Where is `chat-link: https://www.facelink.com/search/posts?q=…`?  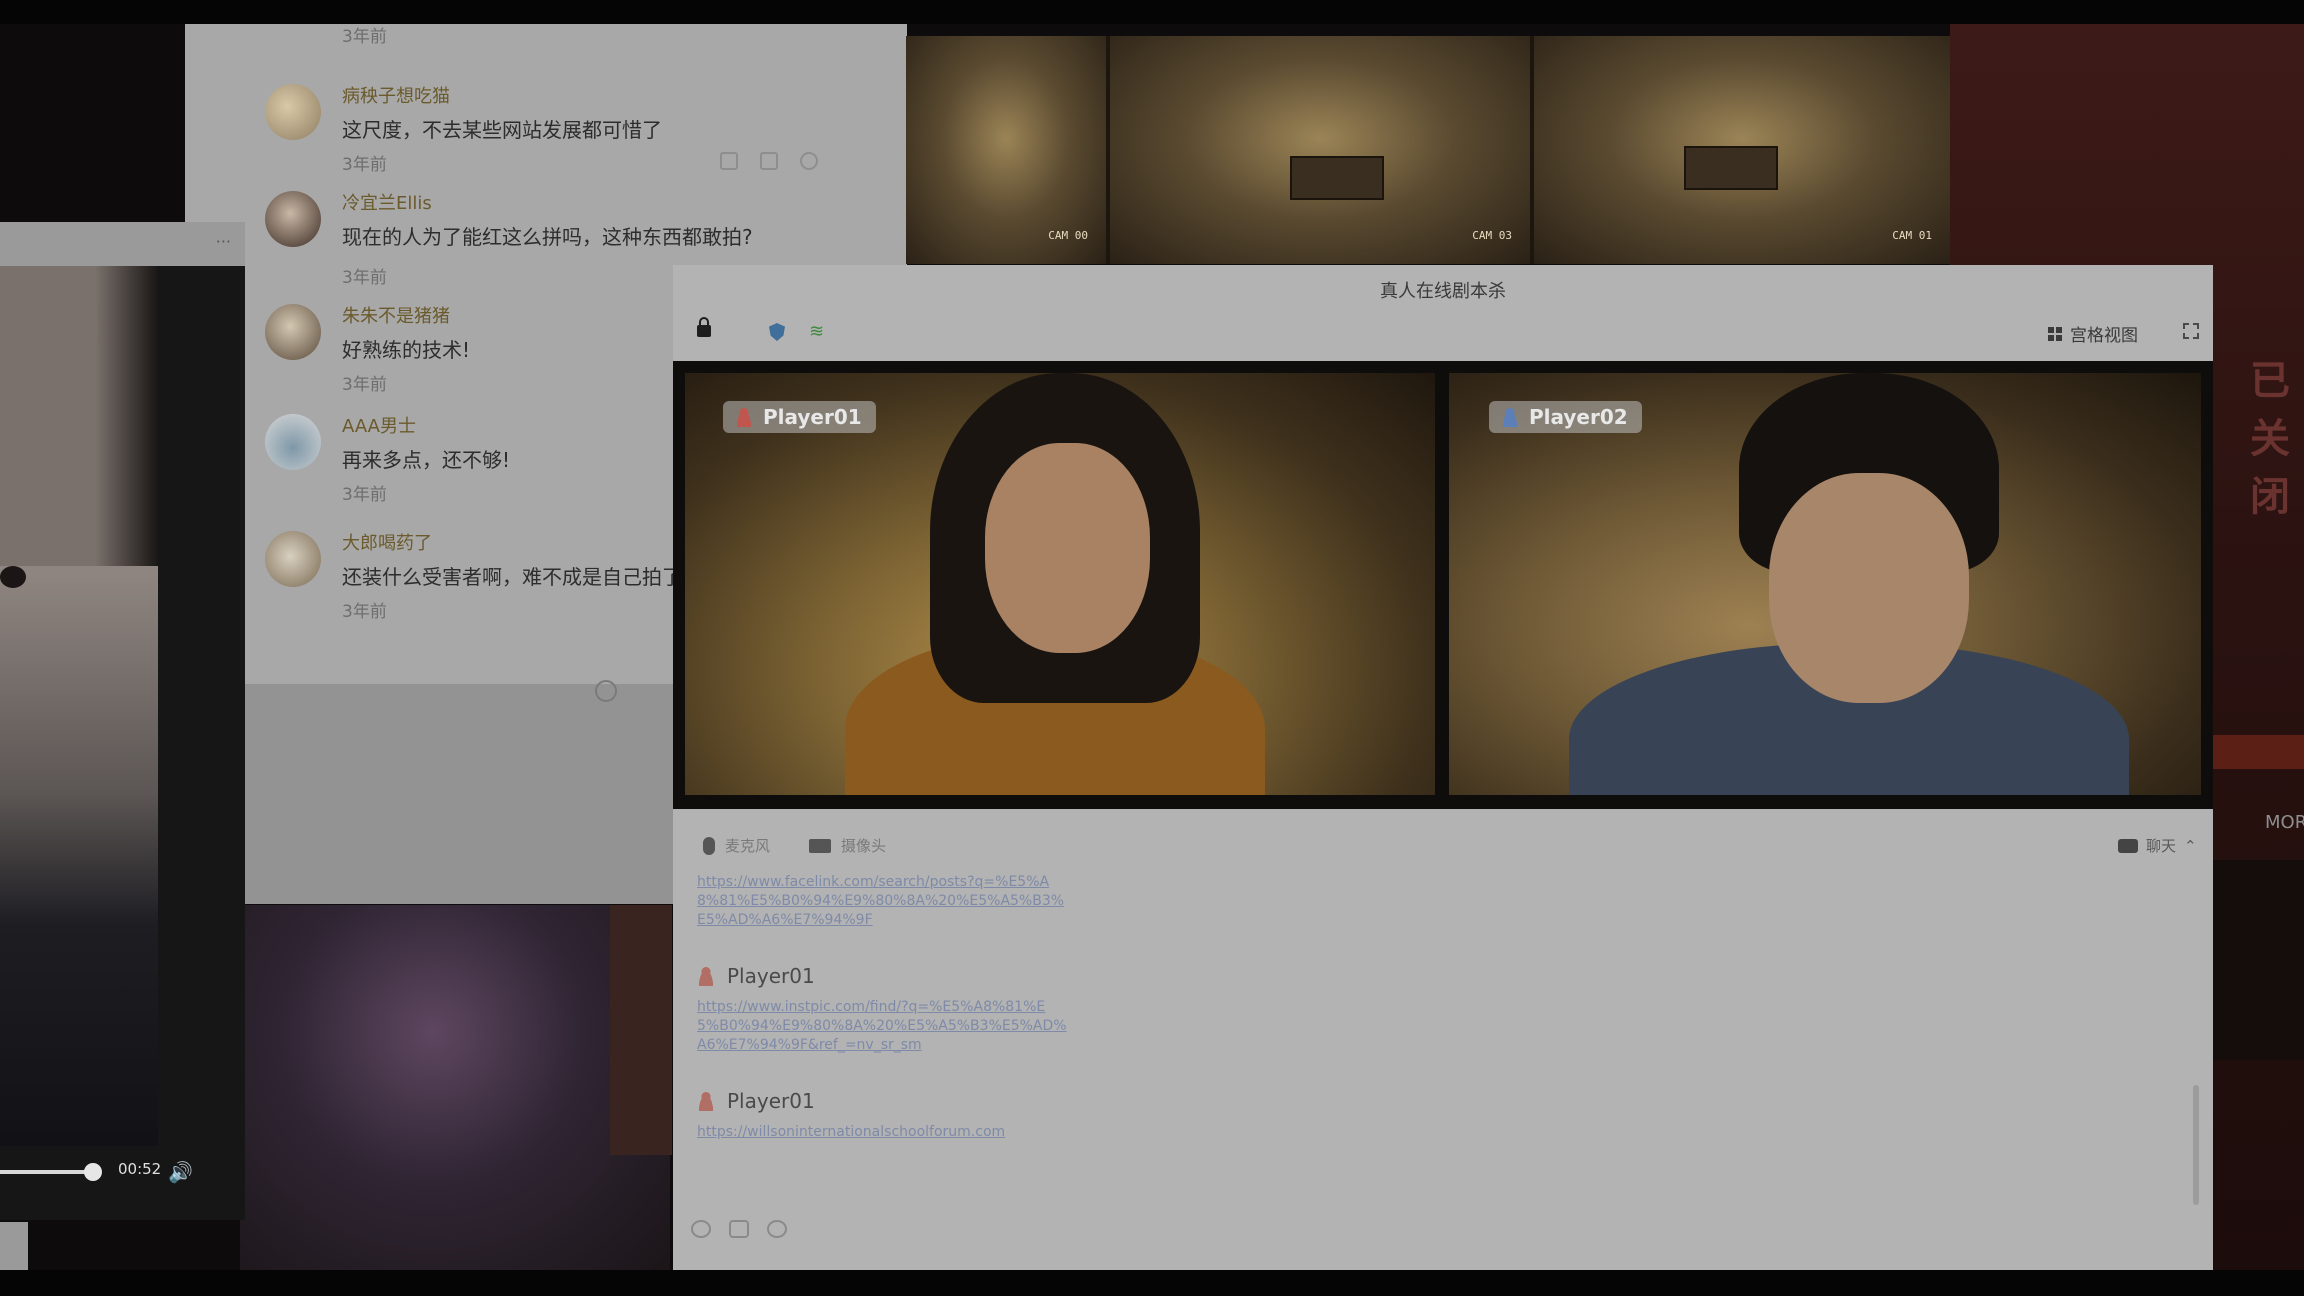
chat-link: https://www.facelink.com/search/posts?q=… is located at coordinates (882, 901).